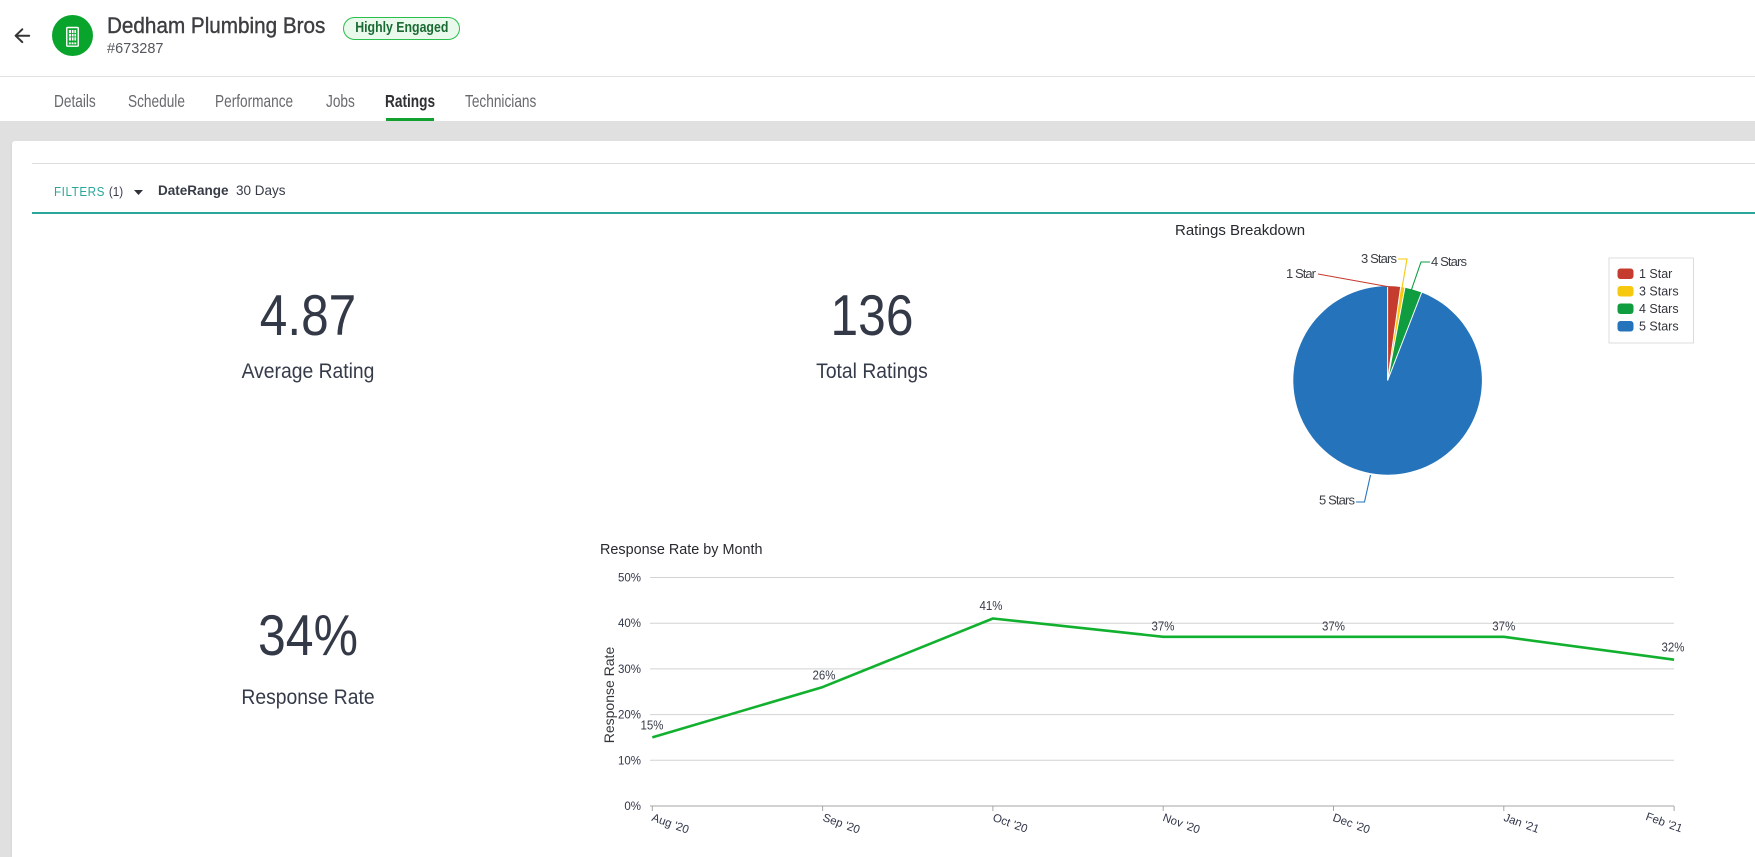 This screenshot has width=1755, height=857. Describe the element at coordinates (1673, 647) in the screenshot. I see `svg-text: 32%` at that location.